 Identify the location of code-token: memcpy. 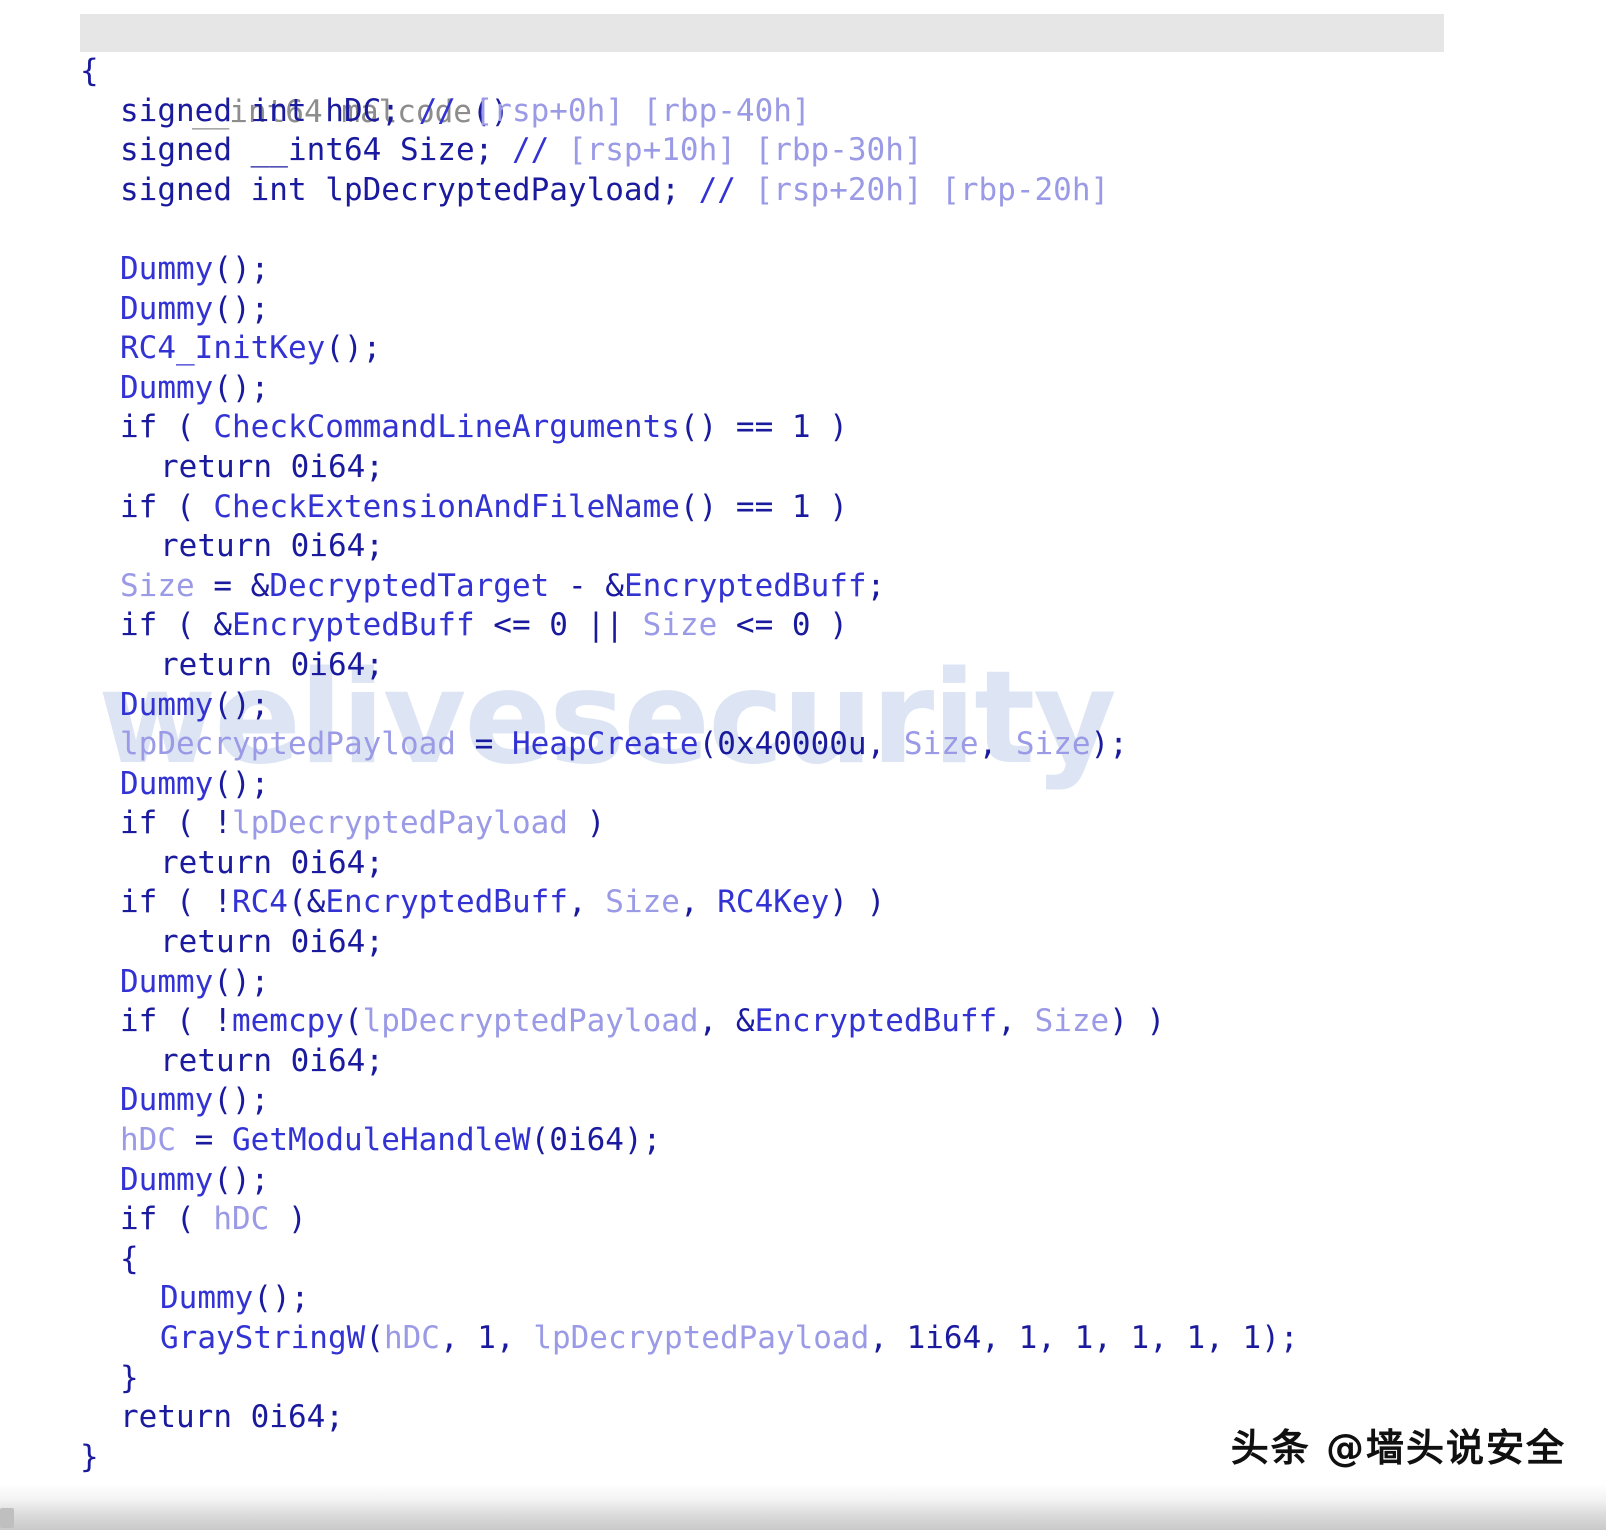
(288, 1021).